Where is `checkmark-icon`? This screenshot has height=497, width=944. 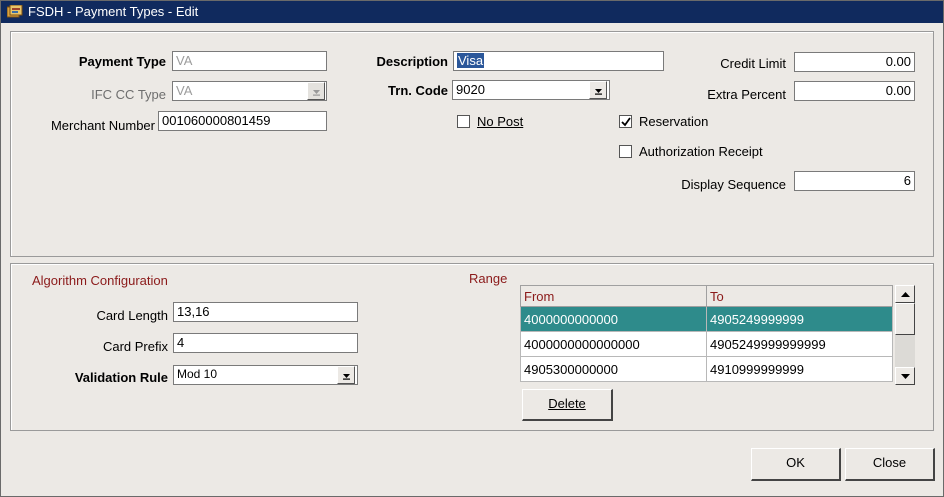
checkmark-icon is located at coordinates (626, 122).